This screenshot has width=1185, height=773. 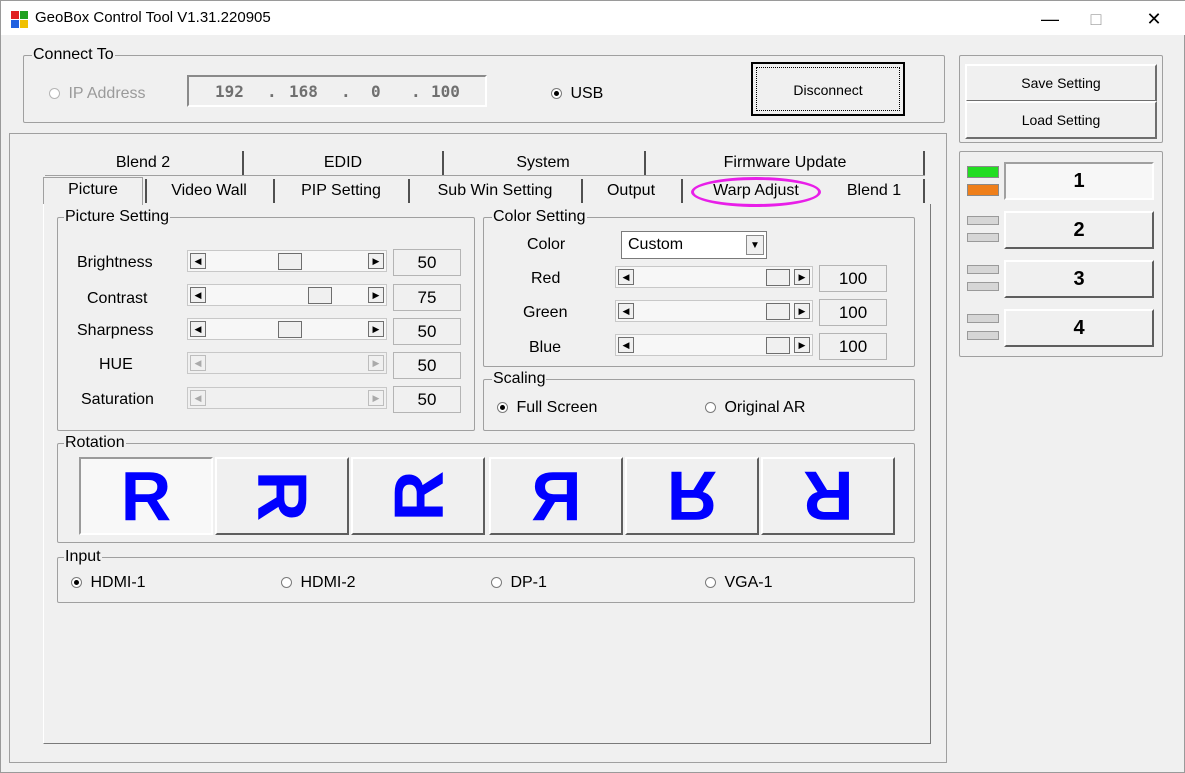 What do you see at coordinates (418, 496) in the screenshot?
I see `rotation-270-button: R` at bounding box center [418, 496].